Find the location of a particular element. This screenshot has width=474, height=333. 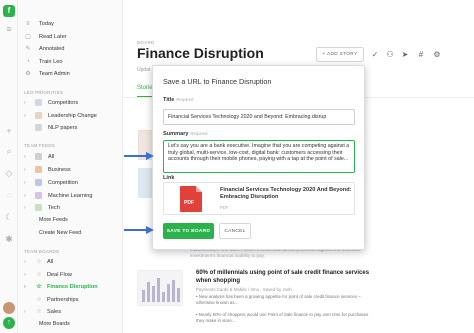

sidebar-item-label: Team Admin is located at coordinates (54, 73).